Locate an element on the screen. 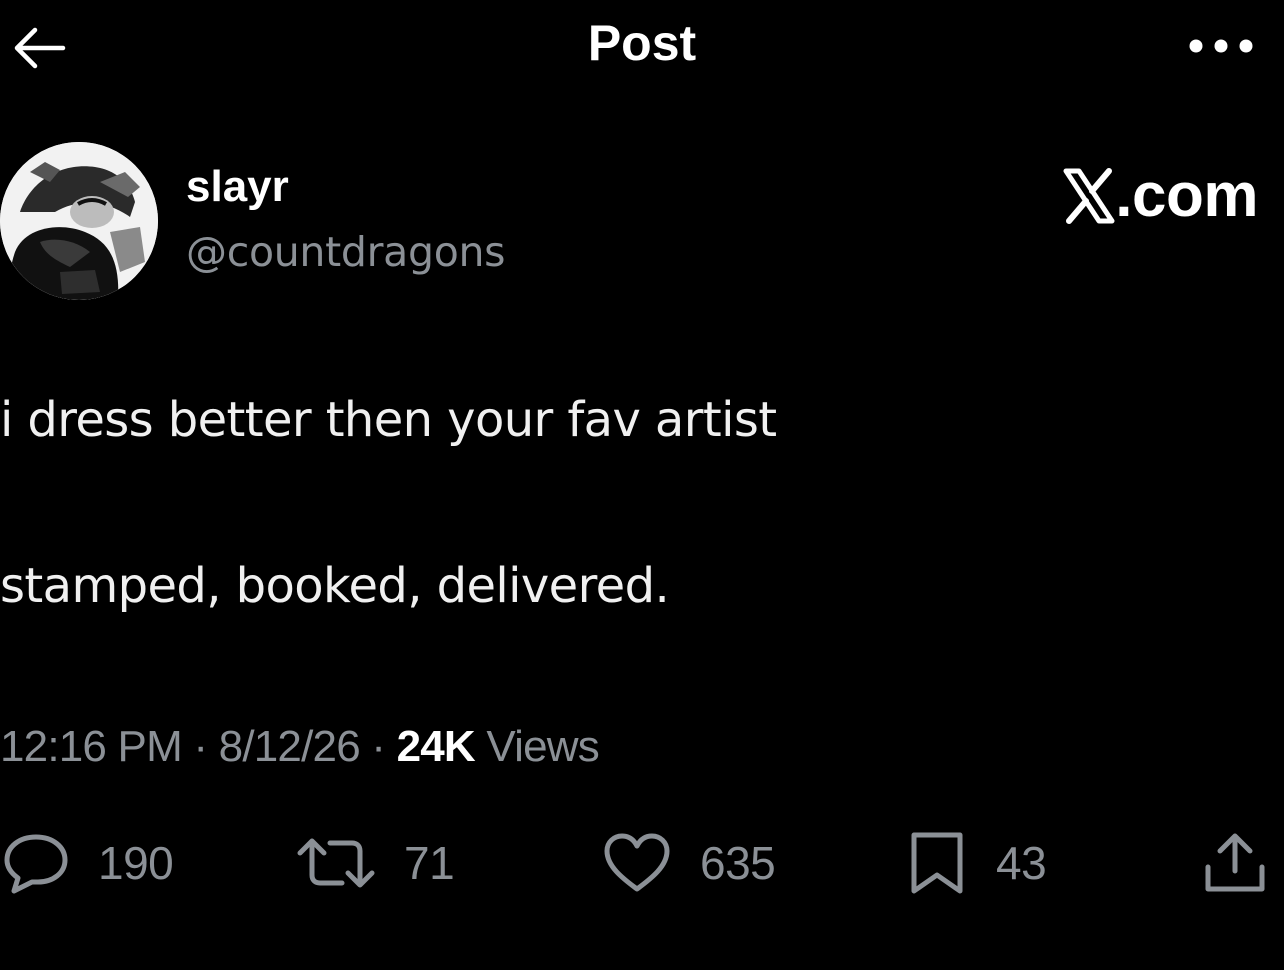 This screenshot has height=970, width=1284. post-time: 12:16 PM is located at coordinates (91, 746).